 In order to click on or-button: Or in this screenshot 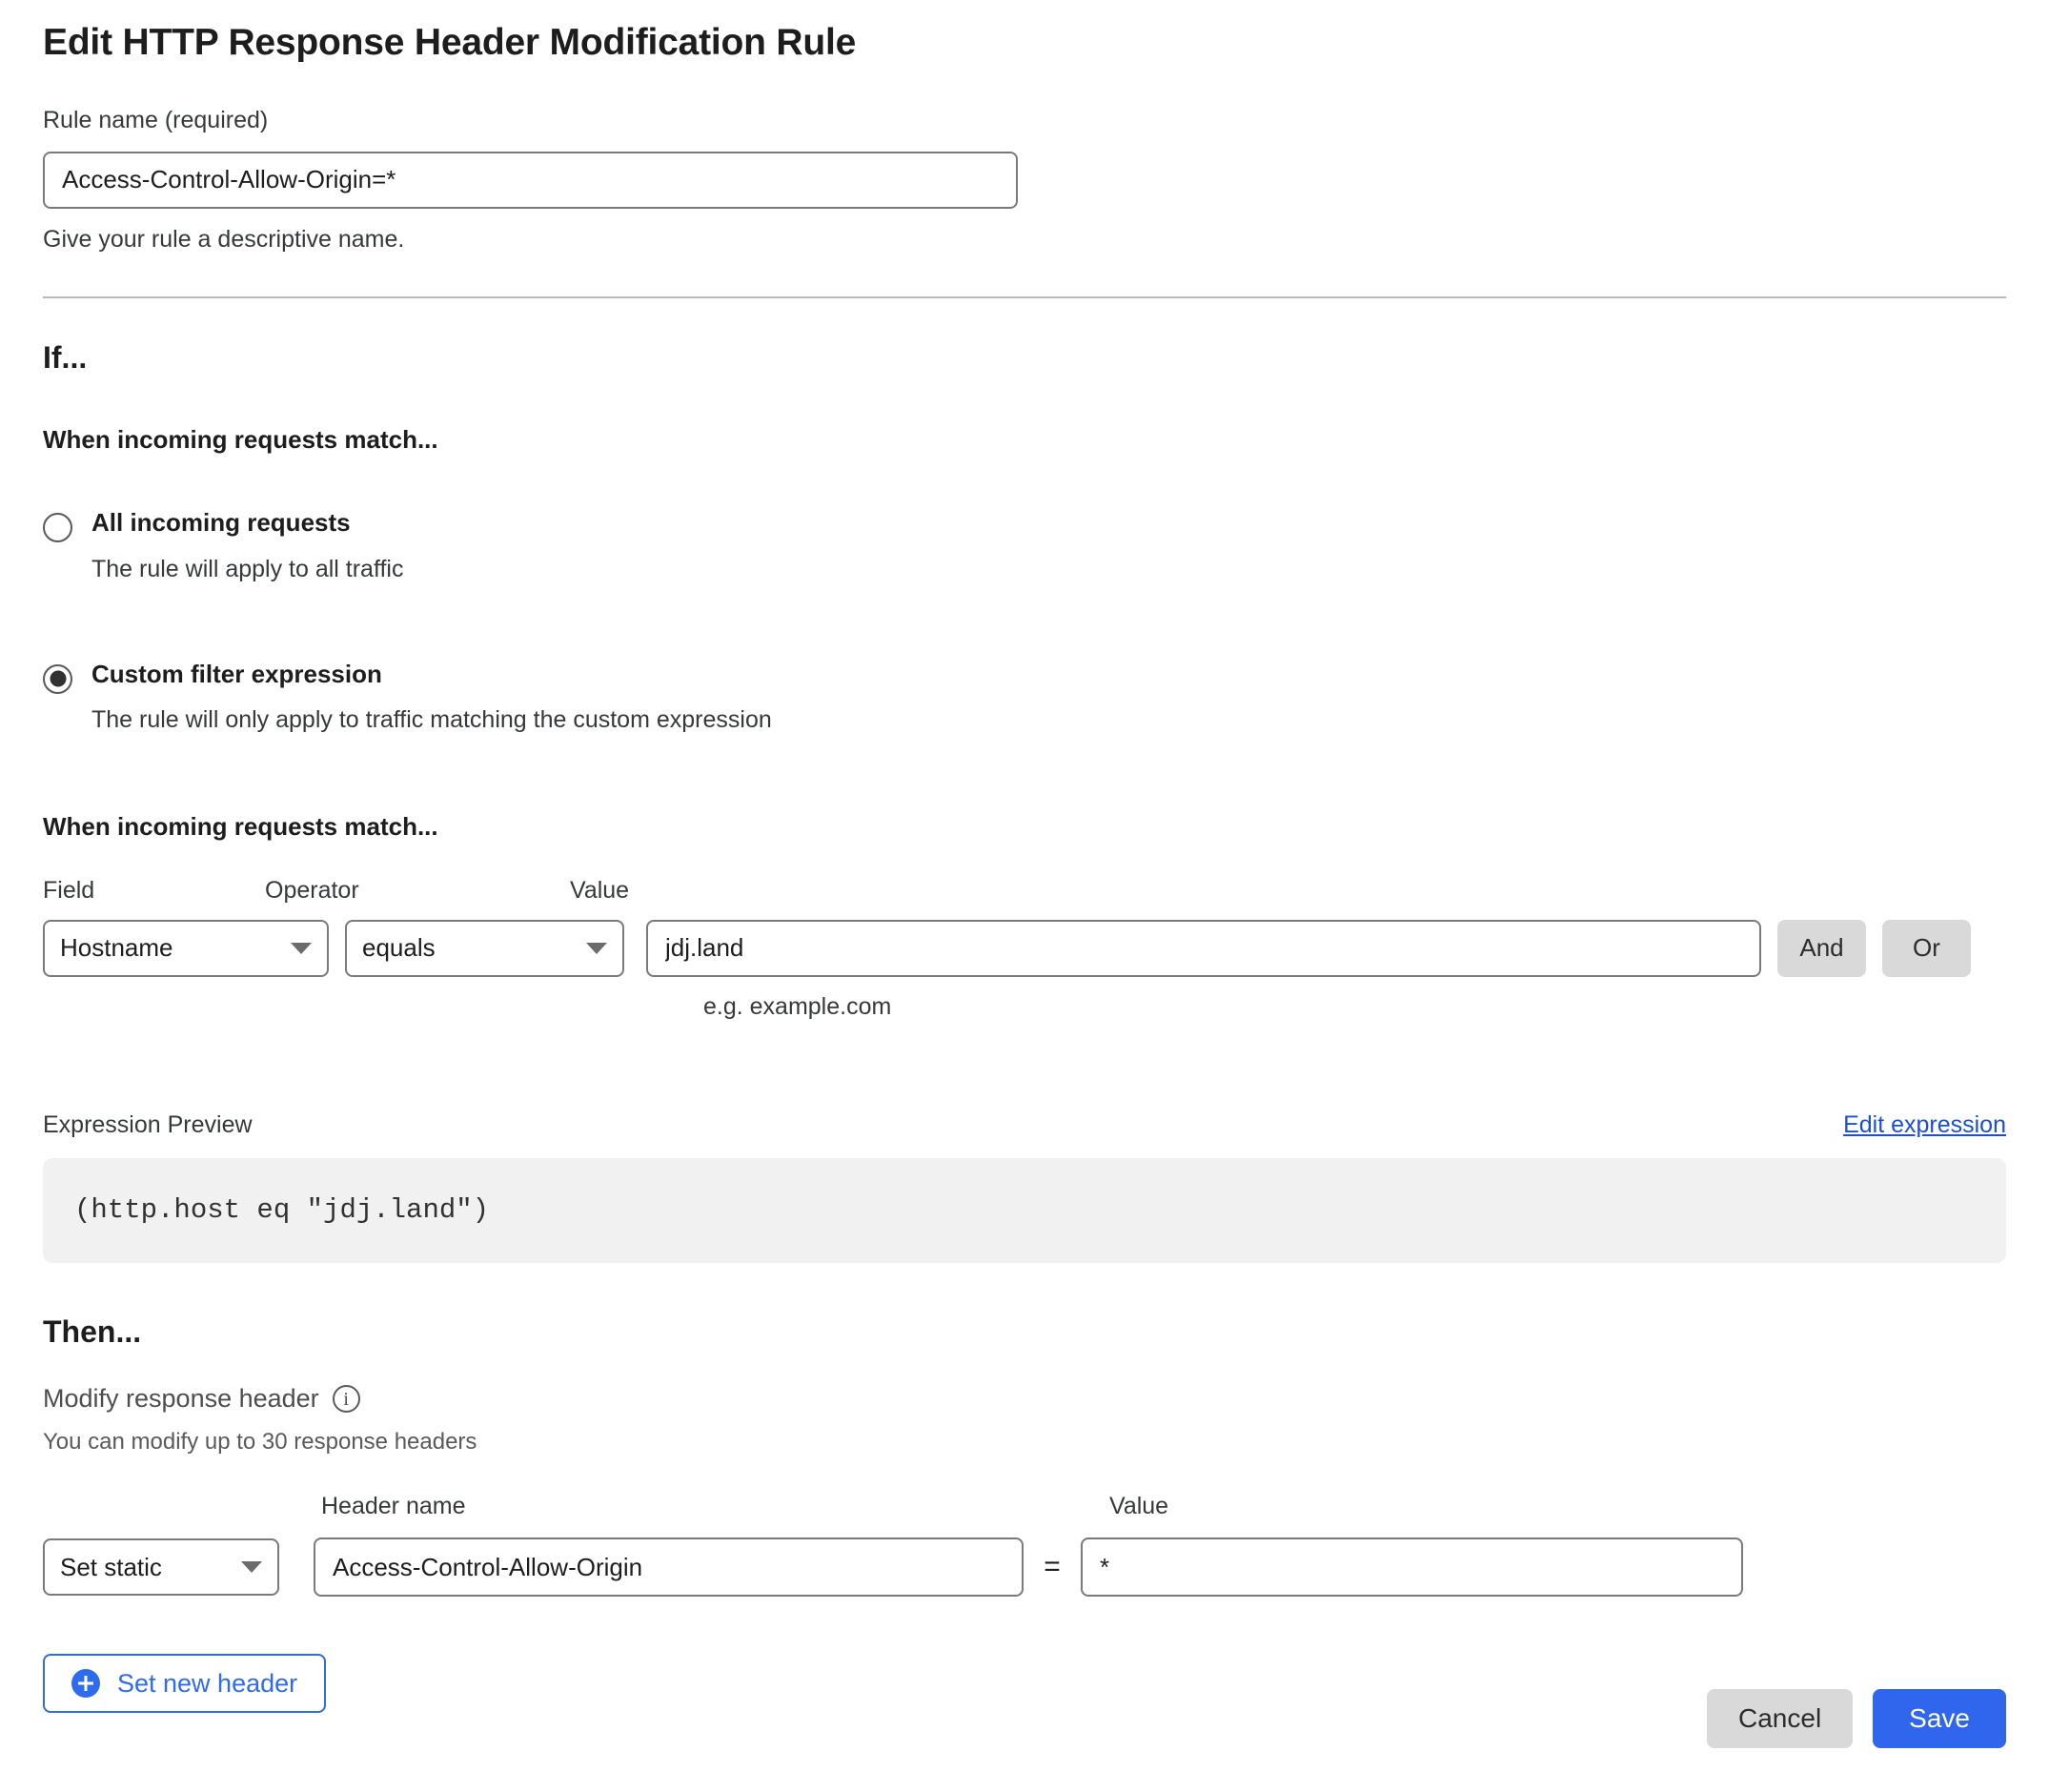, I will do `click(1927, 948)`.